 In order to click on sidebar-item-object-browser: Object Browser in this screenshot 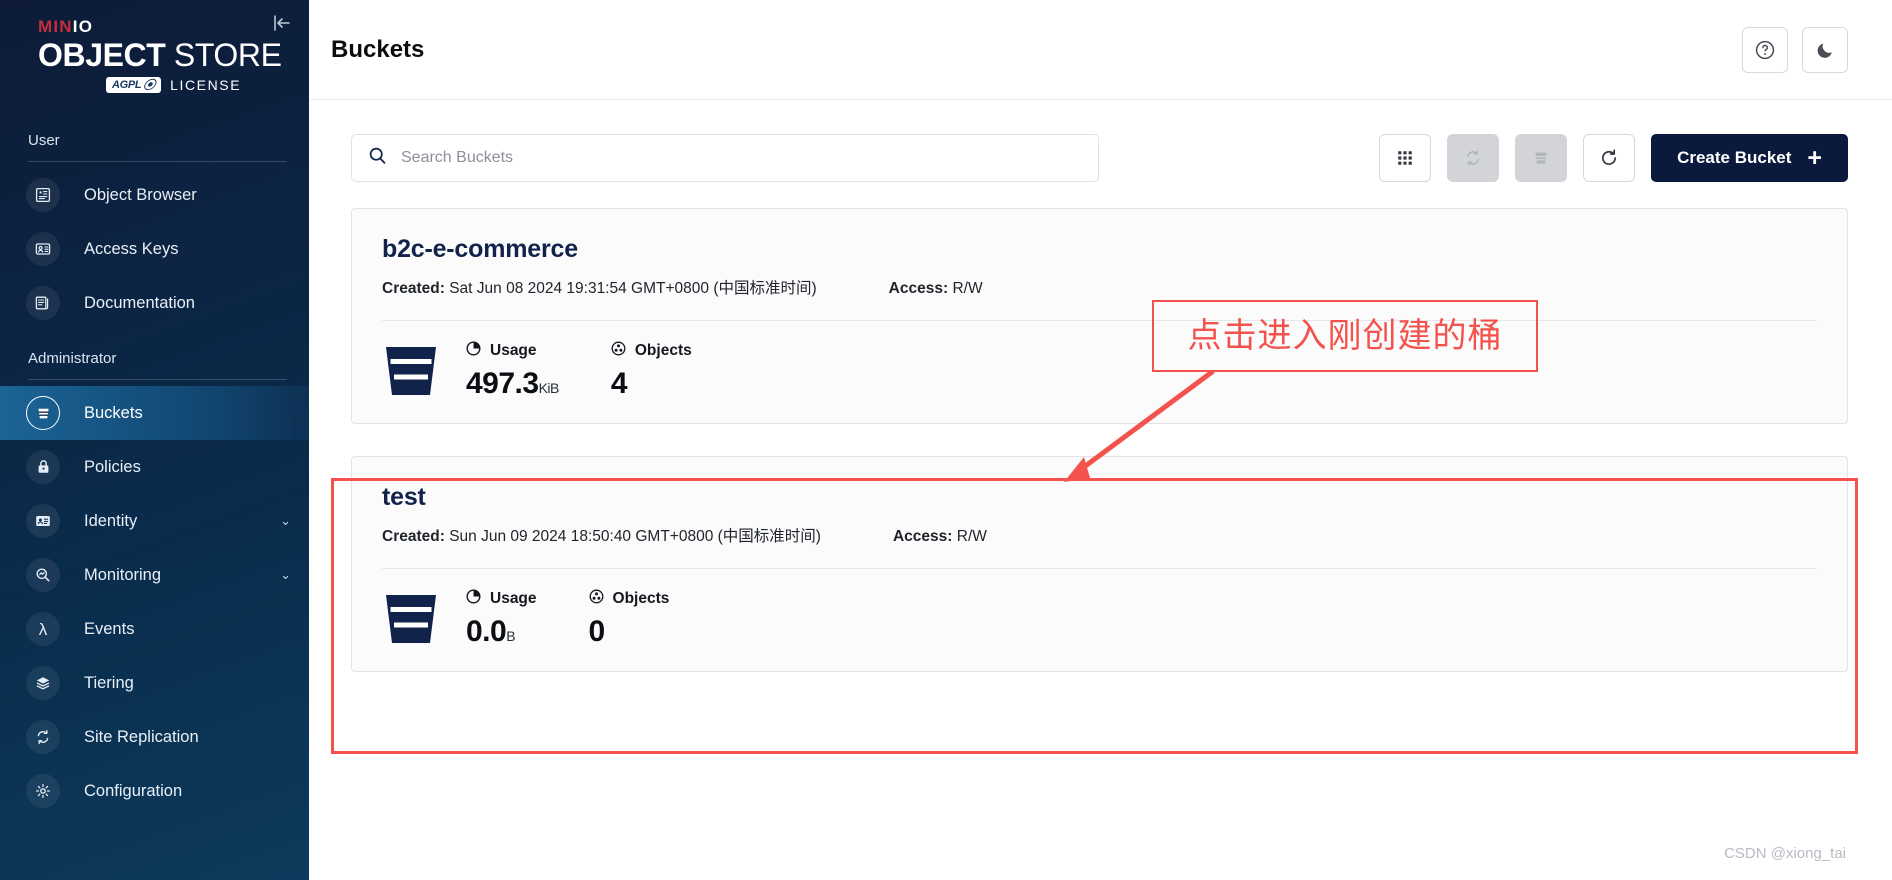, I will do `click(154, 195)`.